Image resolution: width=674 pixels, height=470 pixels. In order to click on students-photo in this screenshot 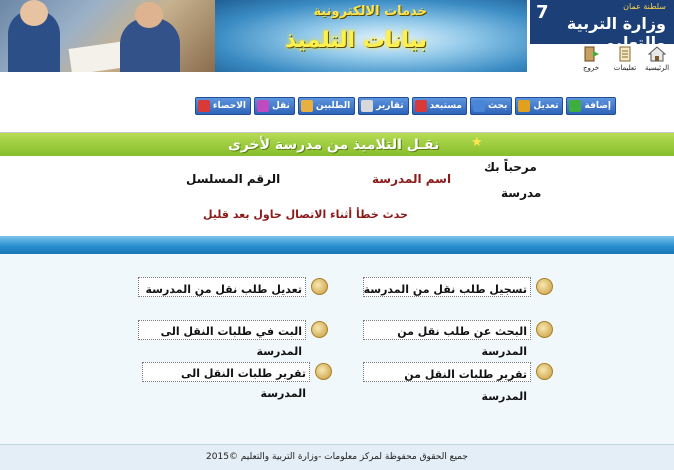, I will do `click(107, 36)`.